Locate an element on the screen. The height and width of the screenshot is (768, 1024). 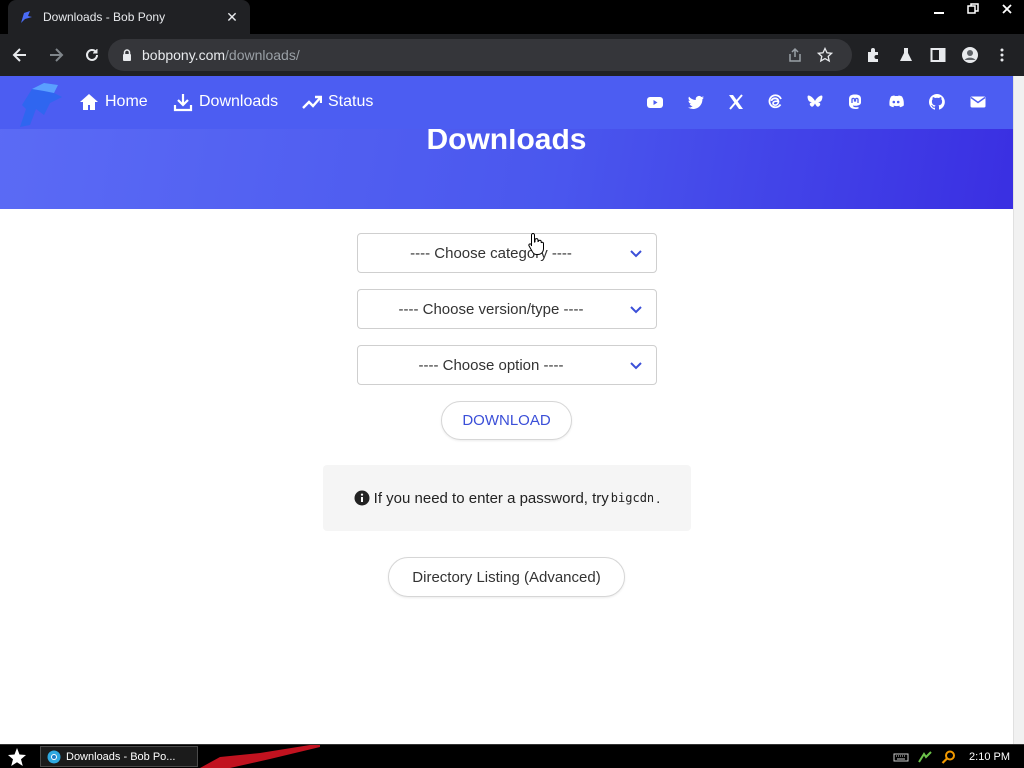
search-icon is located at coordinates (949, 757).